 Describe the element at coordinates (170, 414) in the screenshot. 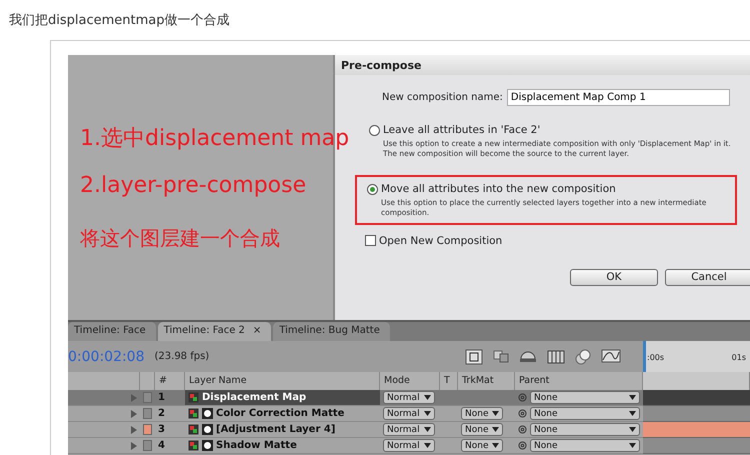

I see `table-cell: 2` at that location.